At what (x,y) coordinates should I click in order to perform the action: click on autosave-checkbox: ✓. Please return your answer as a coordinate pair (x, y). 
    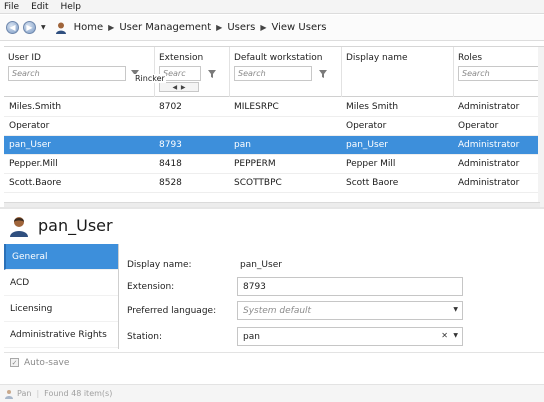
    Looking at the image, I should click on (14, 362).